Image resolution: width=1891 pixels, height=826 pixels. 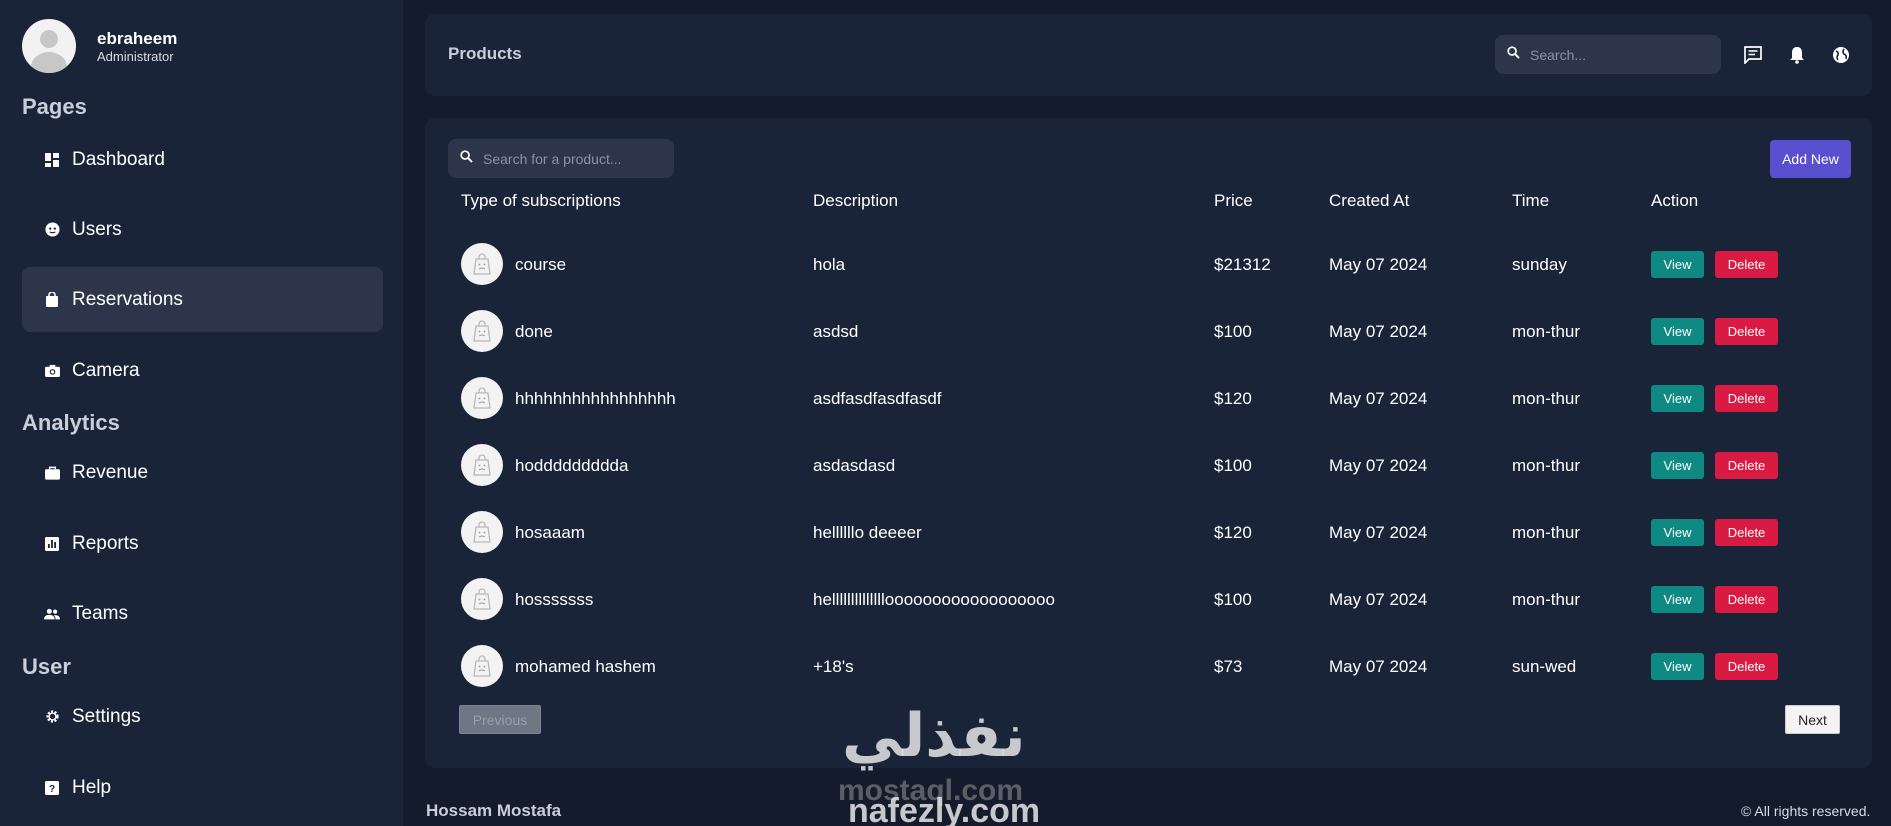 I want to click on cell-description: helllllllllllllloooooooooooooooooo, so click(x=934, y=599).